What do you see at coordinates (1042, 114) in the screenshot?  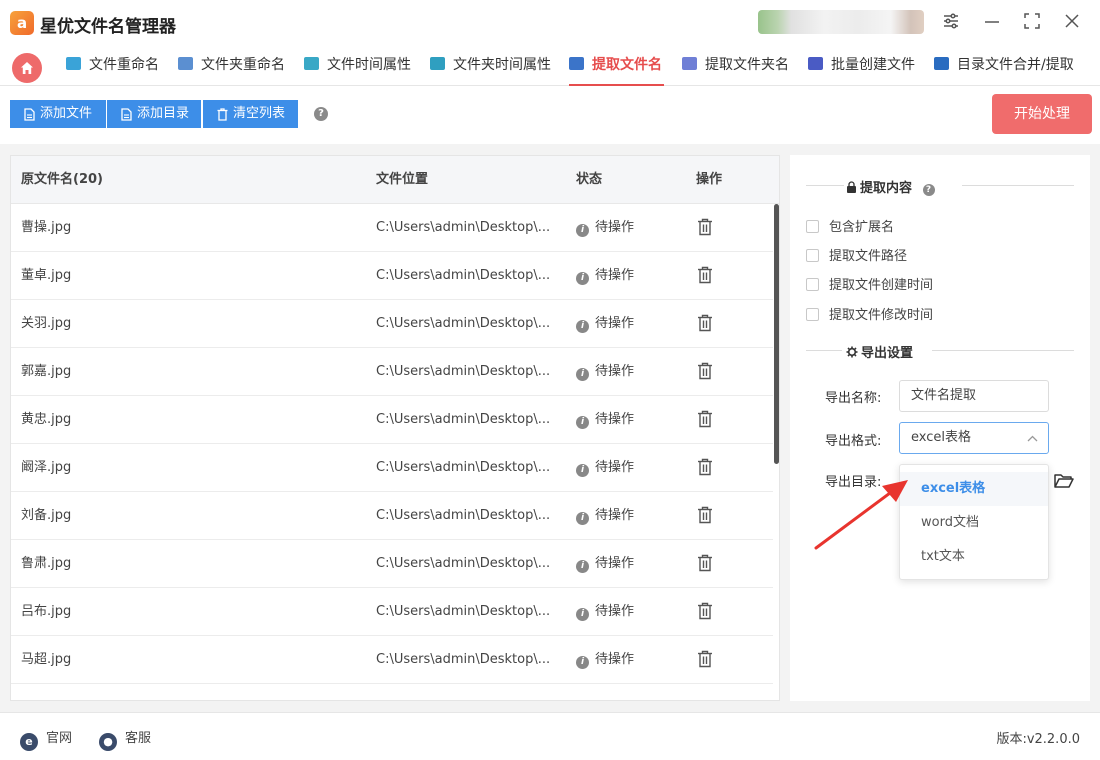 I see `start-processing-button: 开始处理` at bounding box center [1042, 114].